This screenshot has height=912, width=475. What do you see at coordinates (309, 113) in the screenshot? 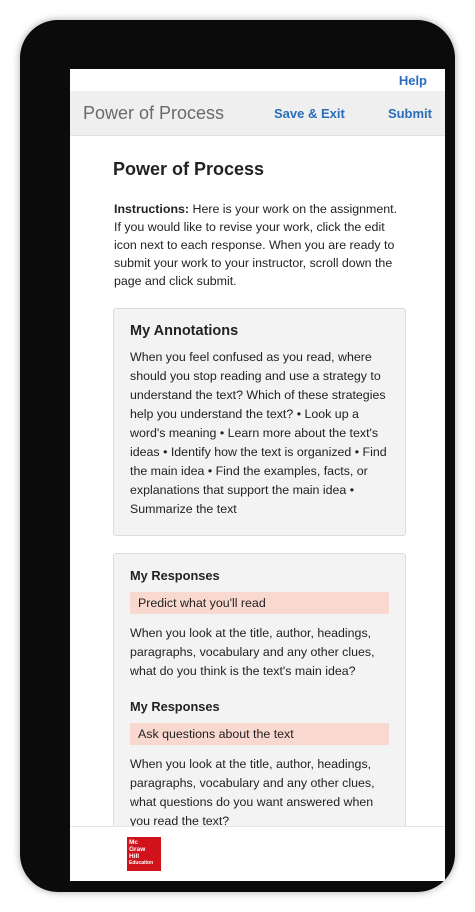
I see `save-exit-button: Save & Exit` at bounding box center [309, 113].